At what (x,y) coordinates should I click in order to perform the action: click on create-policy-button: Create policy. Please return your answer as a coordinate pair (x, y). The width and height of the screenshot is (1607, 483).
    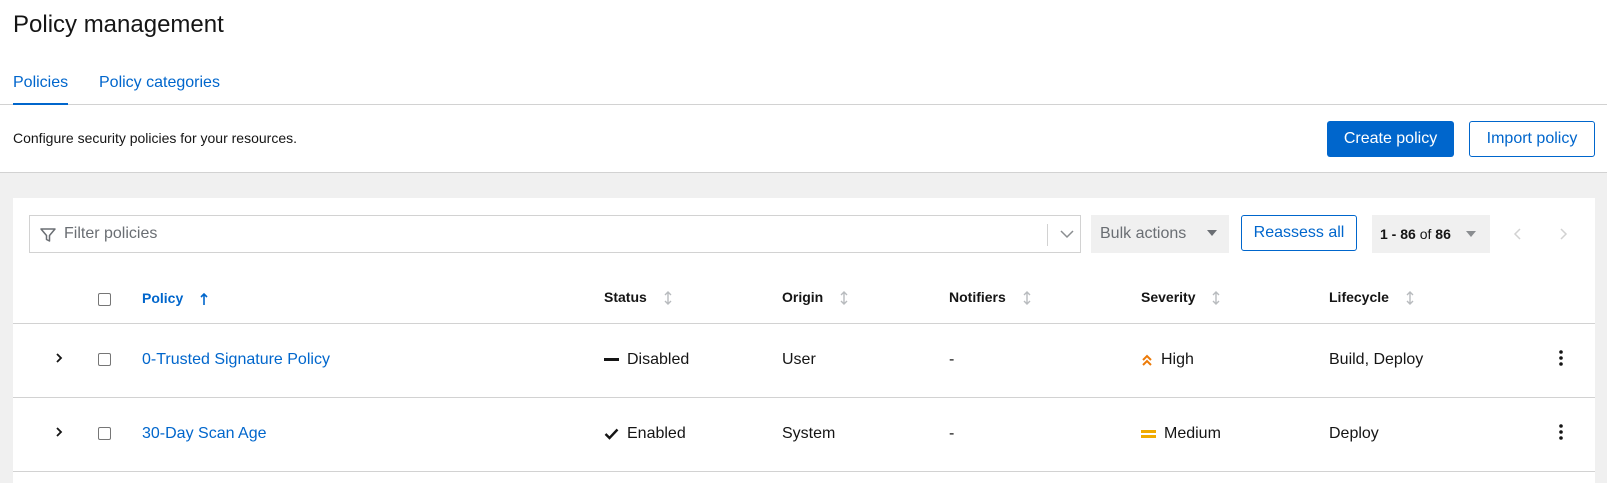
    Looking at the image, I should click on (1390, 139).